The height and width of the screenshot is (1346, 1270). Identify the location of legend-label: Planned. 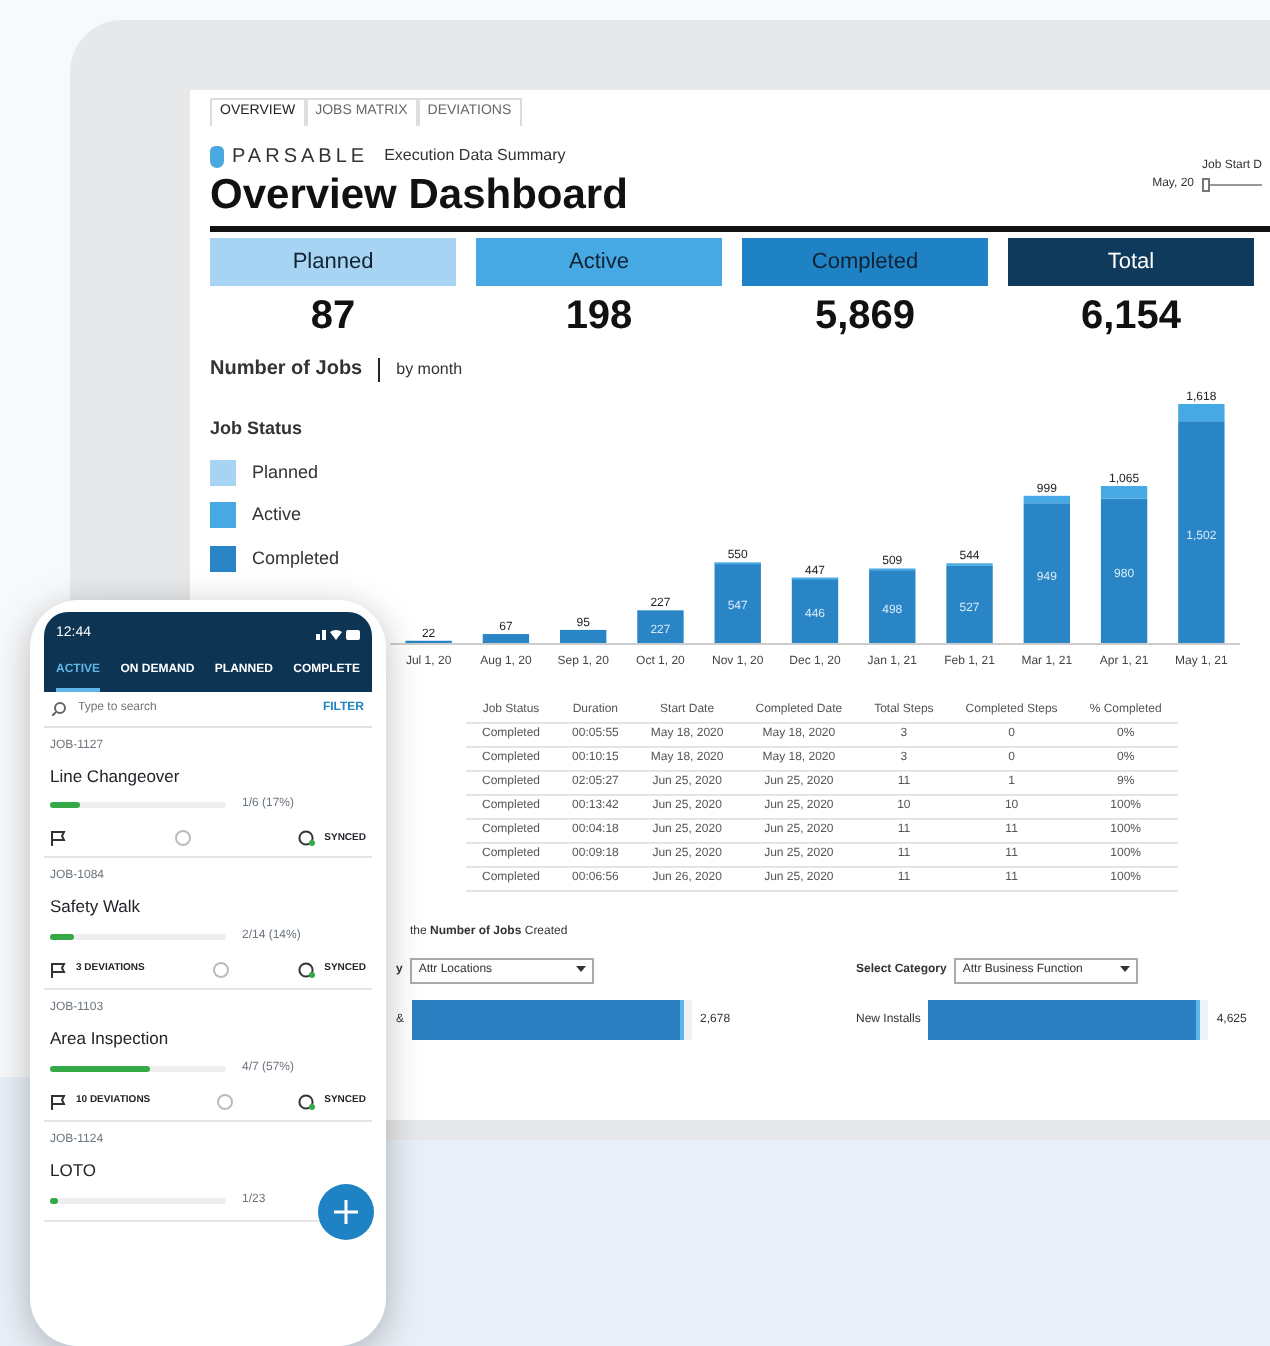
(285, 472).